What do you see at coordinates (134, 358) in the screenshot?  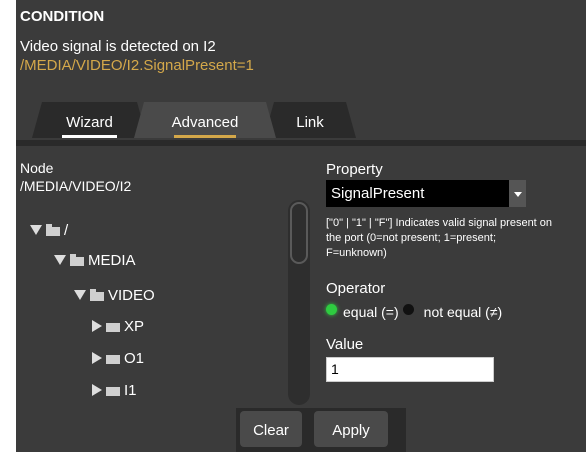 I see `tree-node-label: O1` at bounding box center [134, 358].